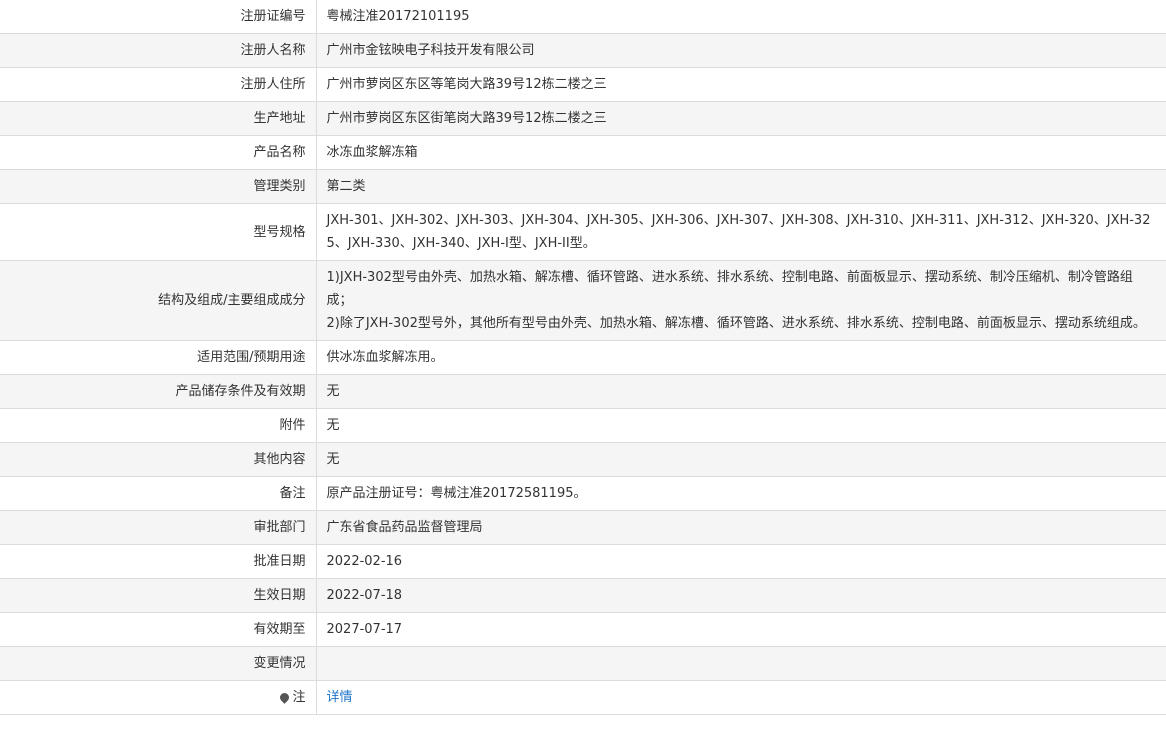 The image size is (1166, 742). Describe the element at coordinates (740, 561) in the screenshot. I see `field-value: 2022-02-16` at that location.